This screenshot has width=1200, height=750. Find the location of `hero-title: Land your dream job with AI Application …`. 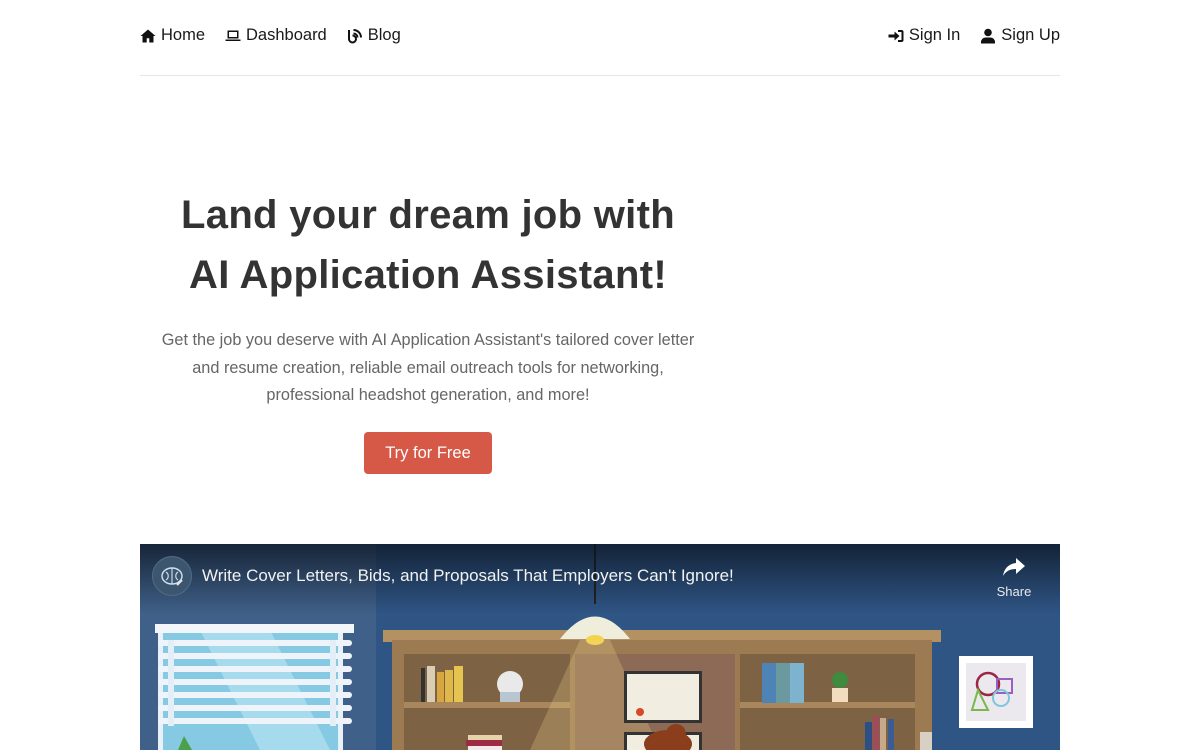

hero-title: Land your dream job with AI Application … is located at coordinates (428, 245).